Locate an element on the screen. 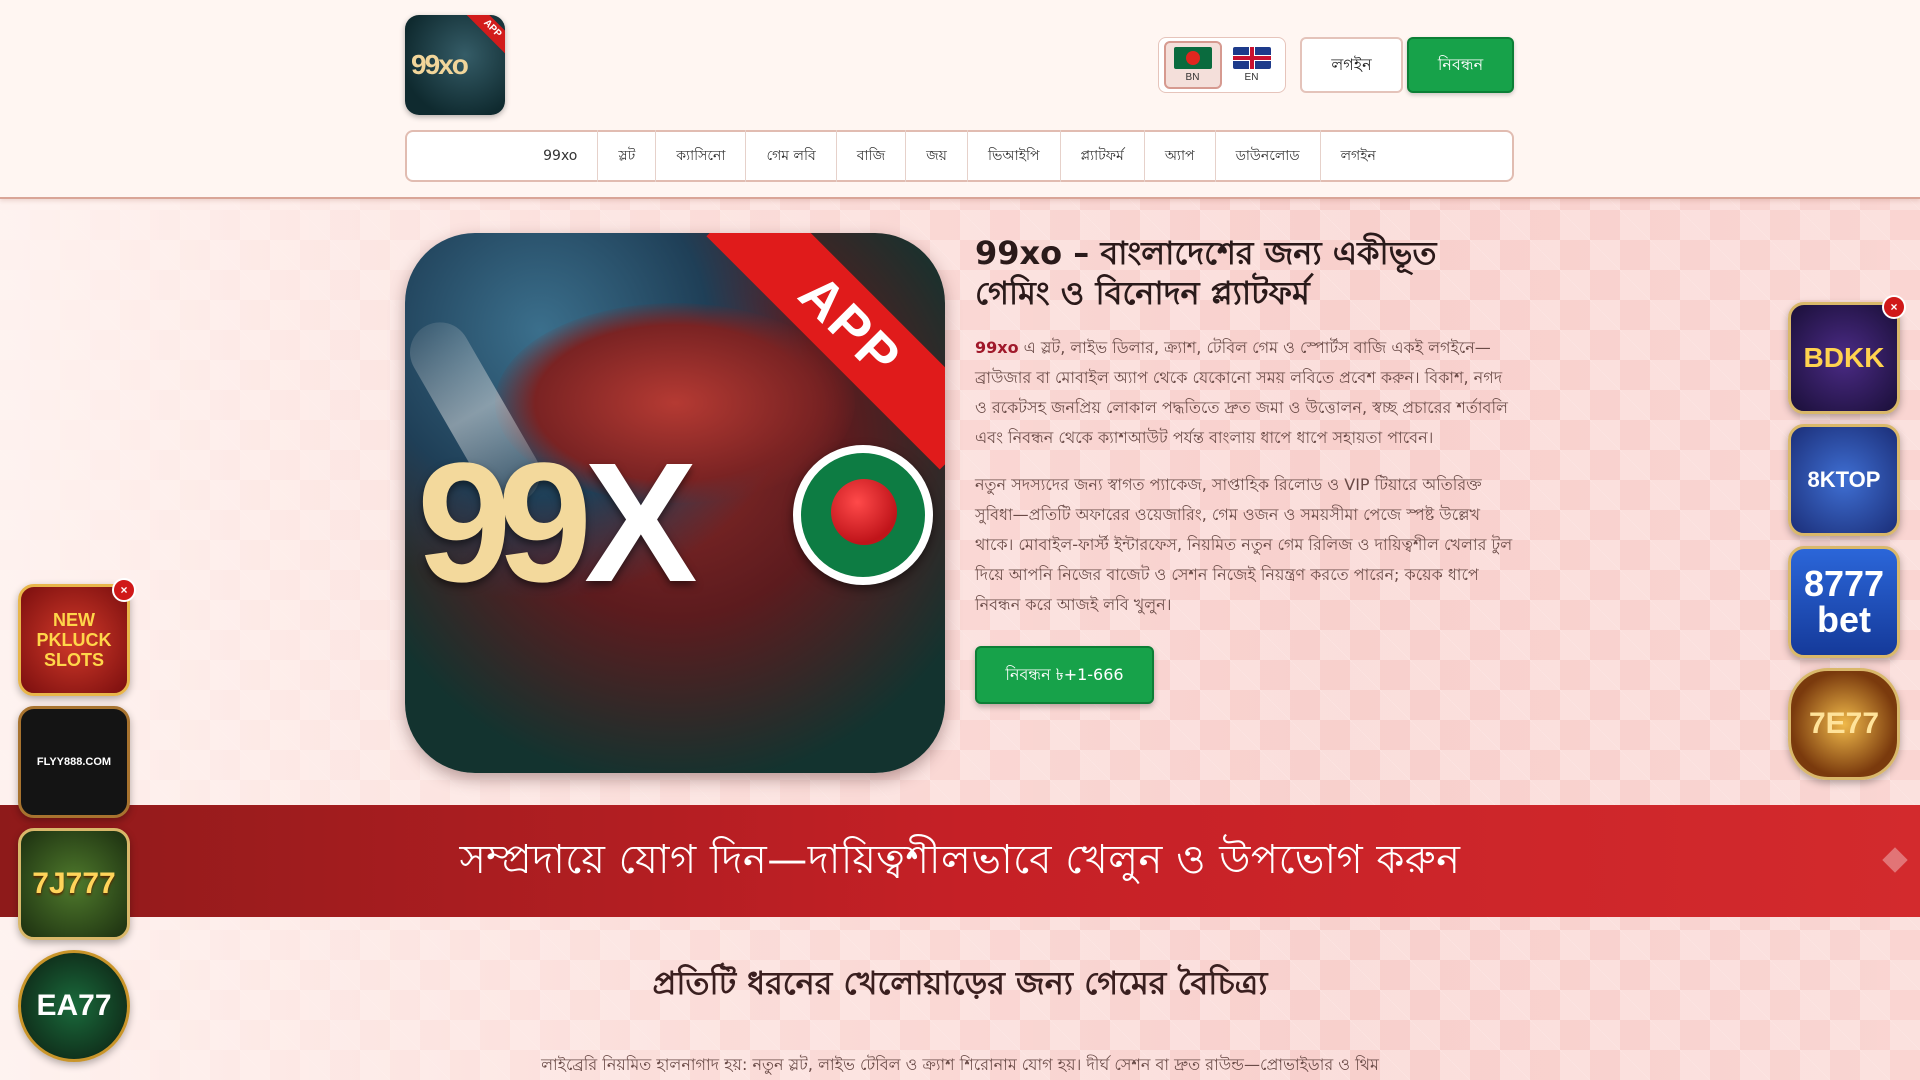 The width and height of the screenshot is (1920, 1080). bangladesh-flag-icon is located at coordinates (1192, 58).